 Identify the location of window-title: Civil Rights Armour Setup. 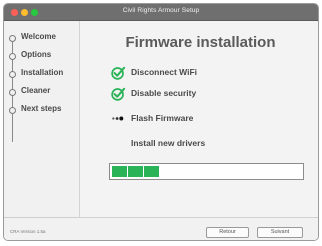
(161, 10).